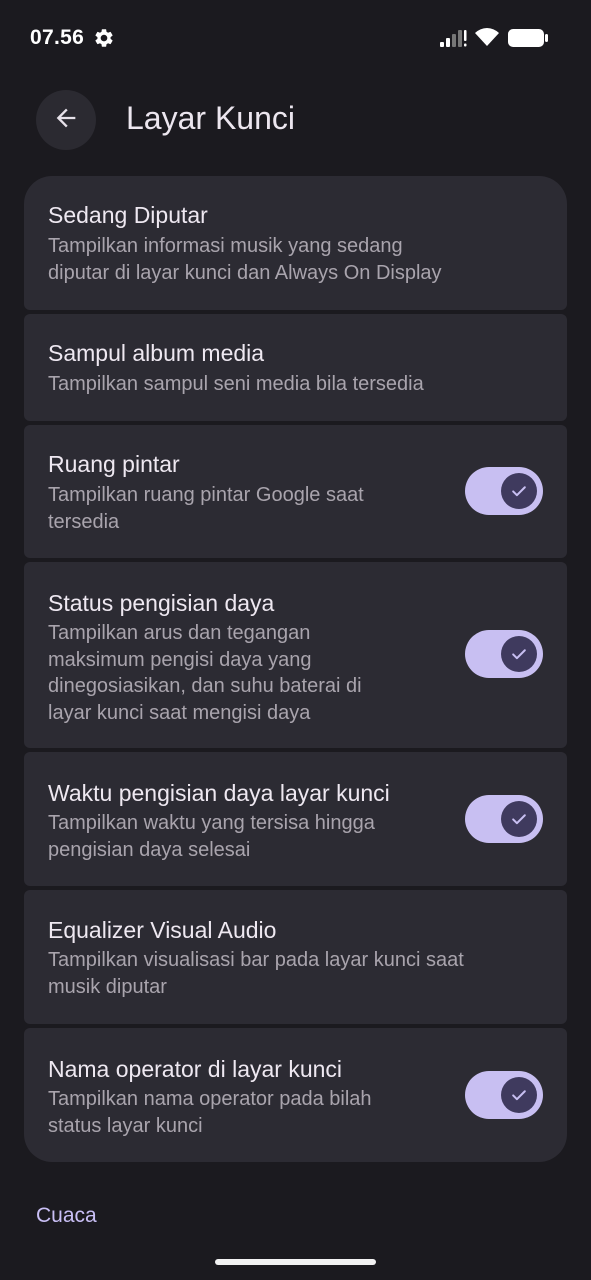 This screenshot has height=1280, width=591. What do you see at coordinates (210, 118) in the screenshot?
I see `page-title: Layar Kunci` at bounding box center [210, 118].